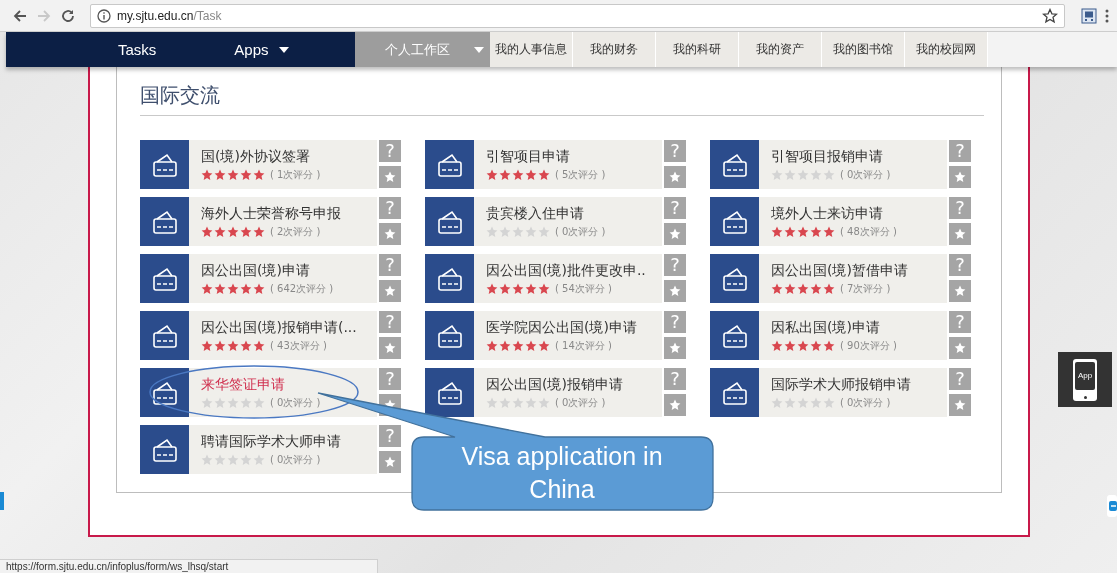 The image size is (1117, 573). Describe the element at coordinates (20, 15) in the screenshot. I see `back-icon` at that location.